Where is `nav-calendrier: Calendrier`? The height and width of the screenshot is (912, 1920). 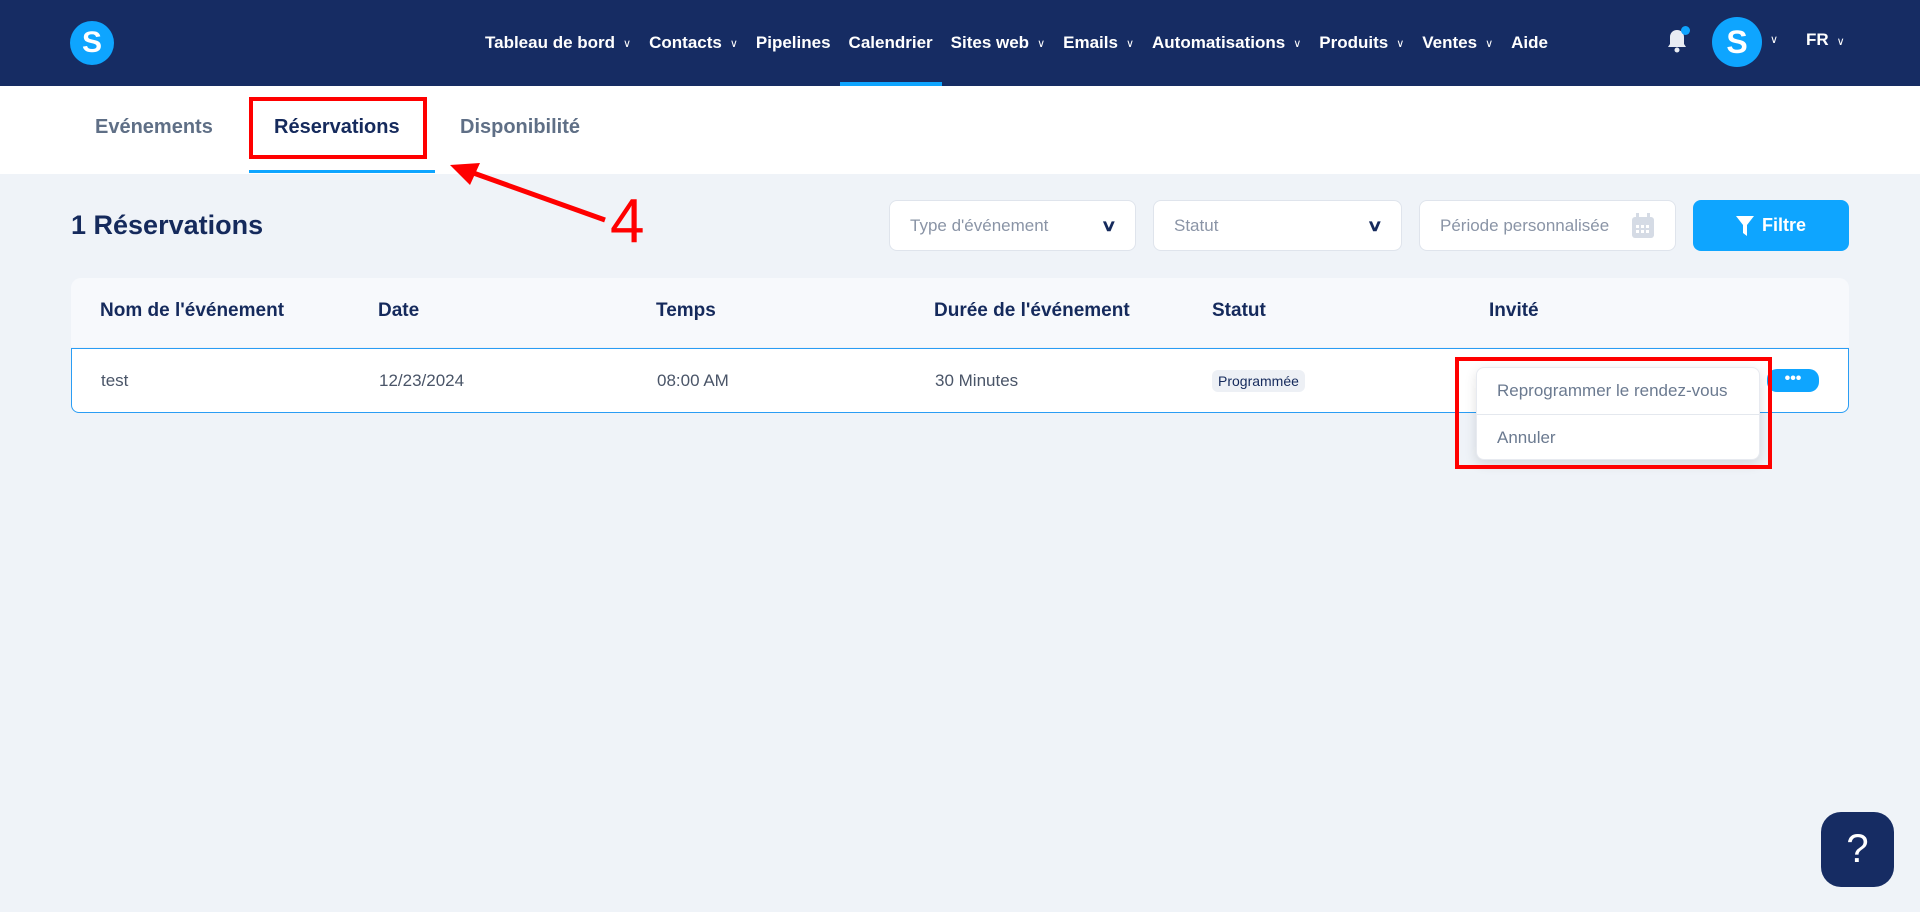 nav-calendrier: Calendrier is located at coordinates (890, 43).